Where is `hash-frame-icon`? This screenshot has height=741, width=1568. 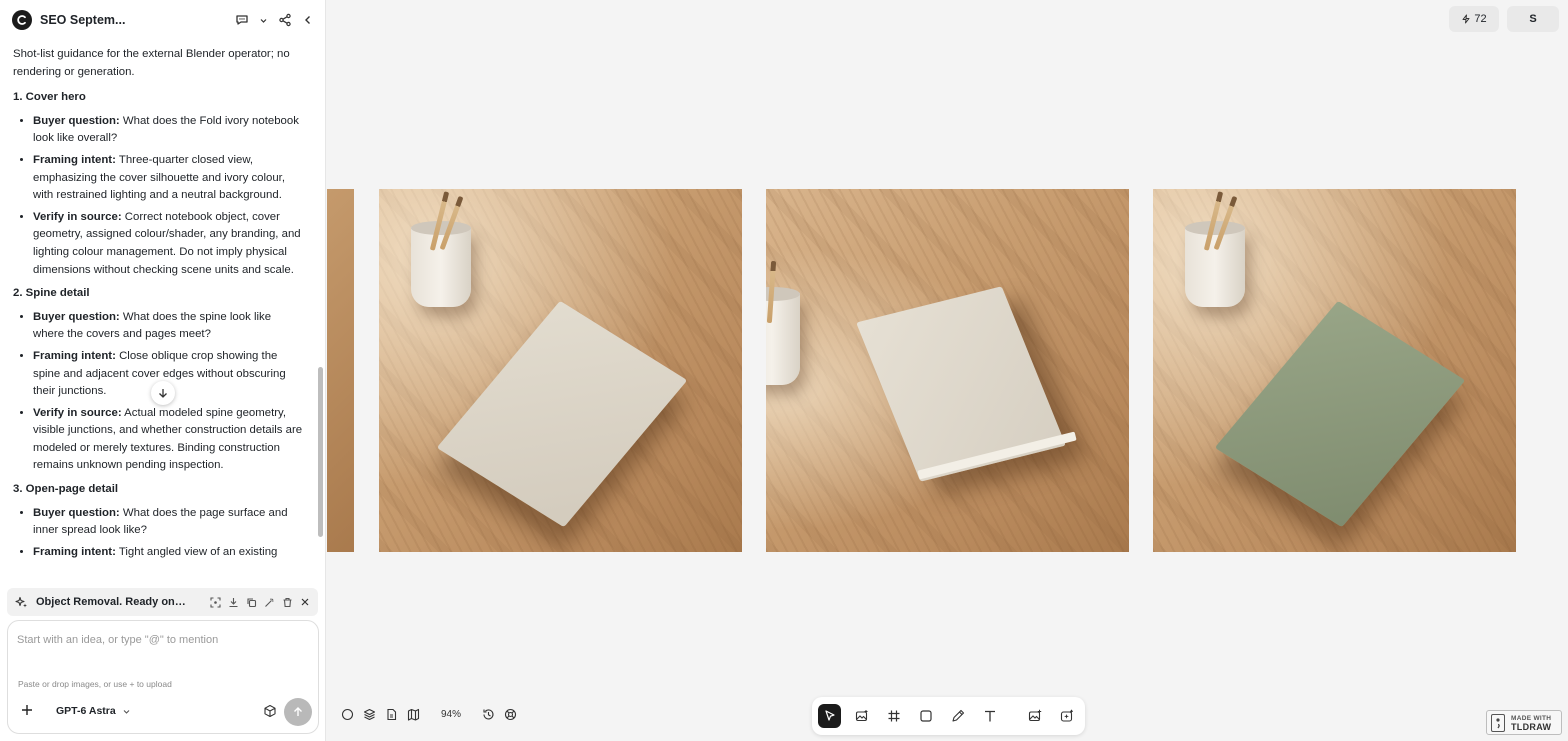
hash-frame-icon is located at coordinates (894, 716).